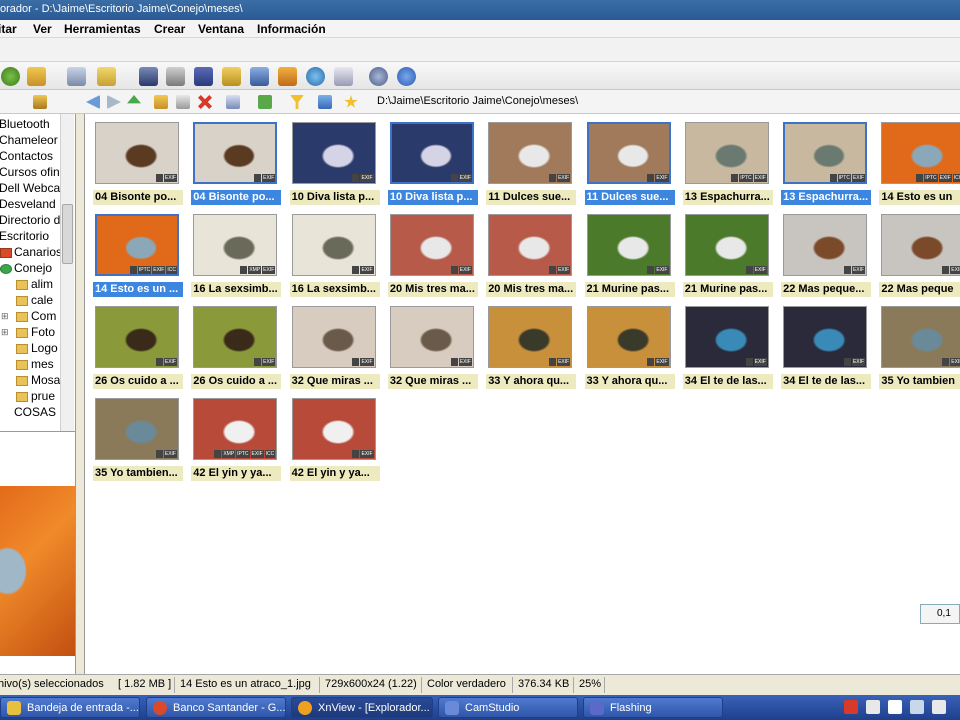  What do you see at coordinates (8, 29) in the screenshot?
I see `menu-edit: itar` at bounding box center [8, 29].